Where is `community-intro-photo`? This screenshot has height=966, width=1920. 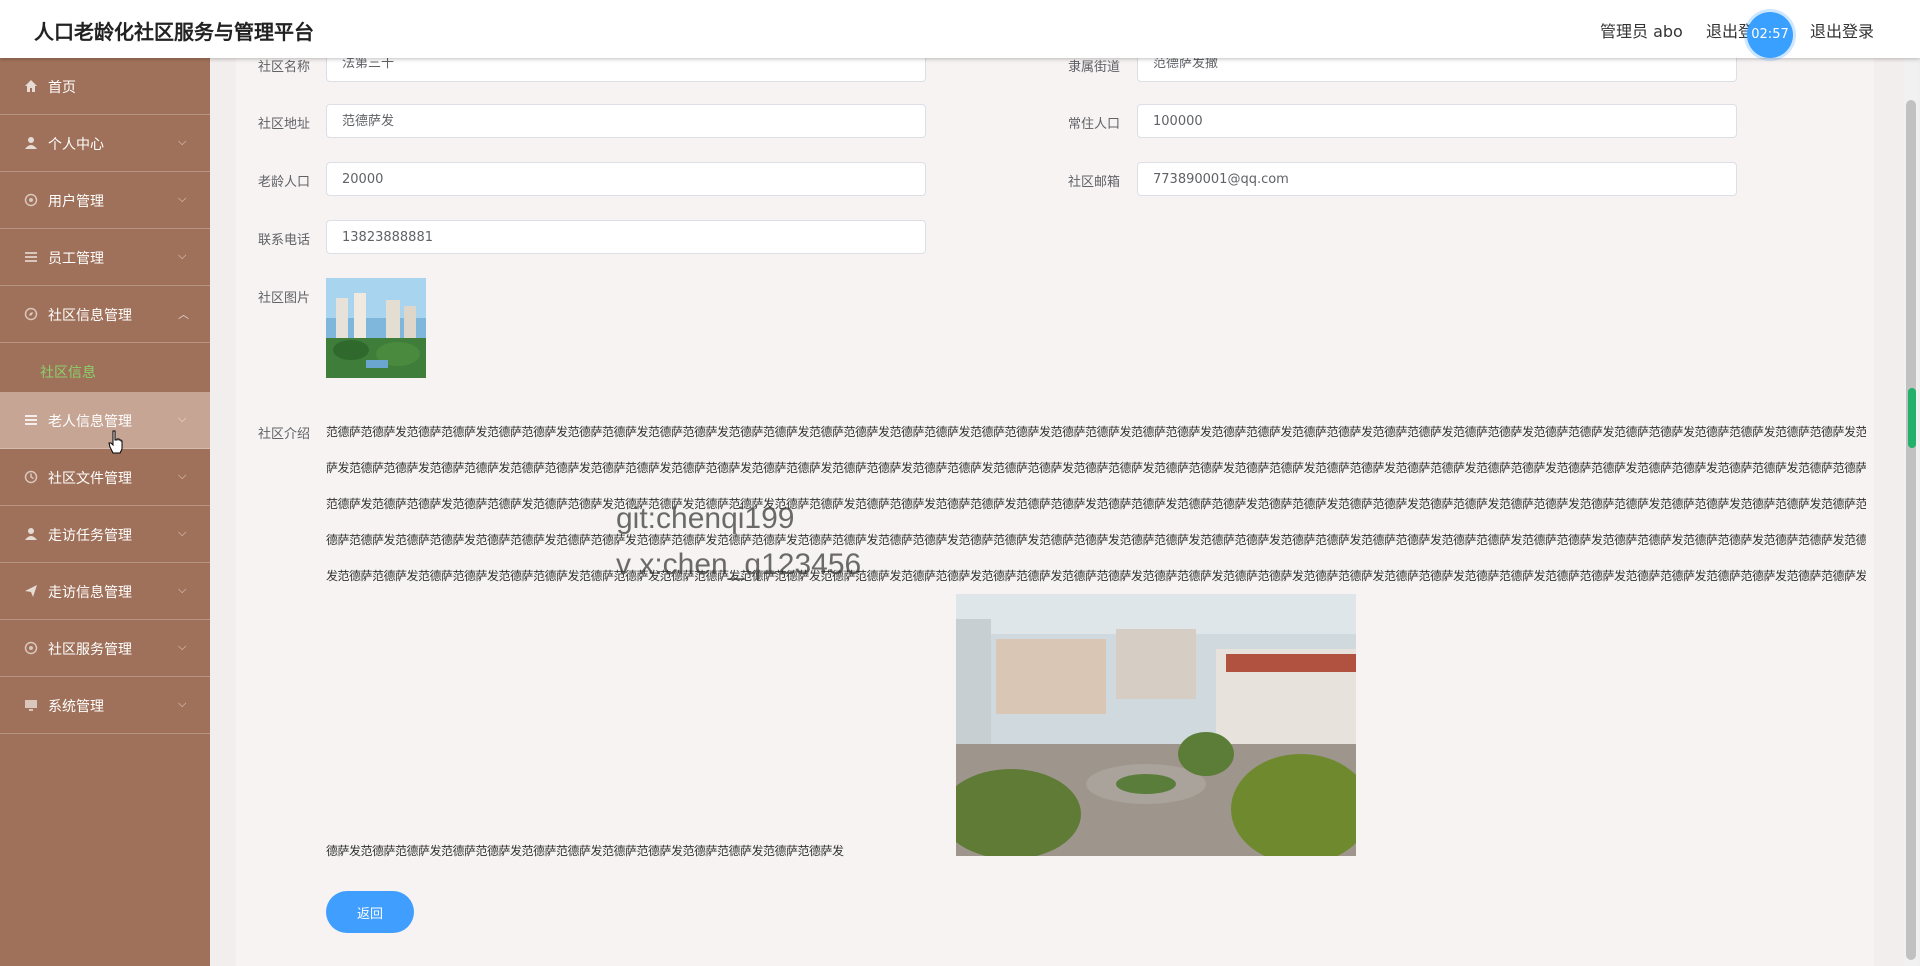
community-intro-photo is located at coordinates (1156, 725).